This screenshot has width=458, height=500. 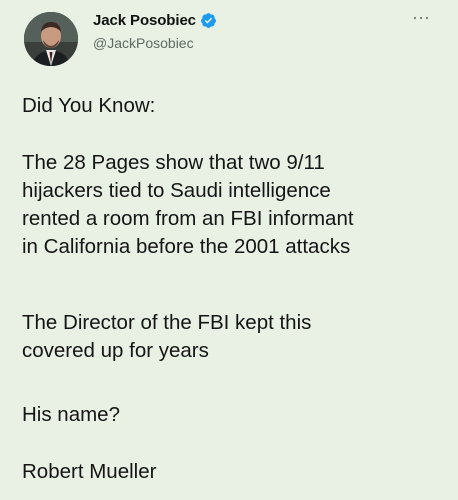 What do you see at coordinates (144, 20) in the screenshot?
I see `author-display-name: Jack Posobiec` at bounding box center [144, 20].